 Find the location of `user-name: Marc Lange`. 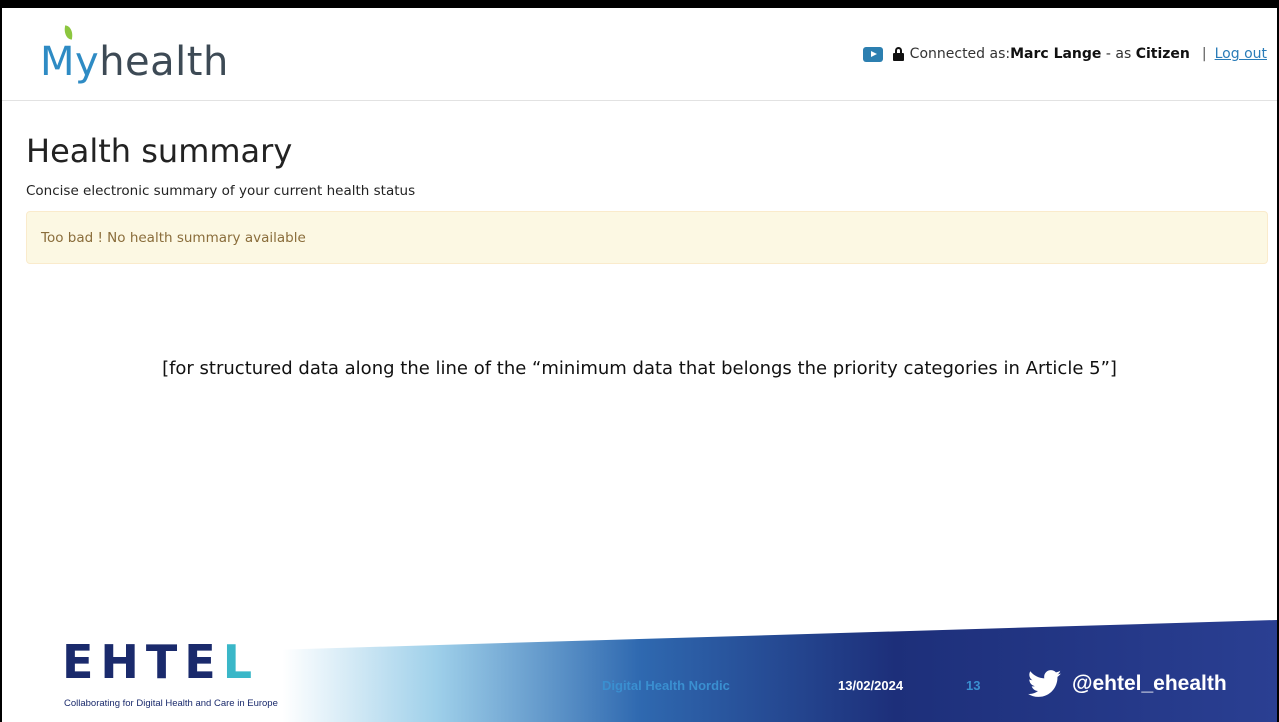

user-name: Marc Lange is located at coordinates (1056, 54).